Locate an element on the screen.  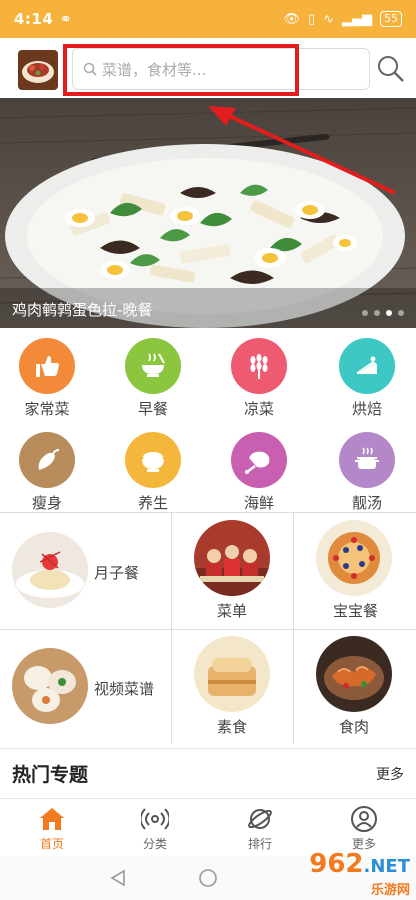
bottom-tab-bar: 首页 分类 排行 更多 is located at coordinates (208, 827).